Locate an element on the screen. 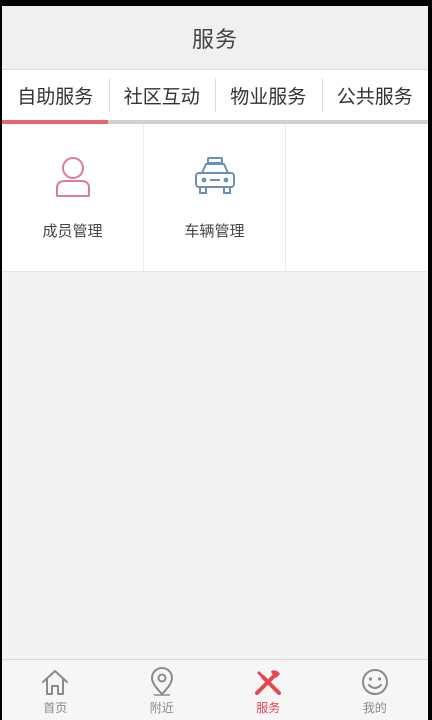 Image resolution: width=432 pixels, height=720 pixels. nav-label: 附近 is located at coordinates (161, 708).